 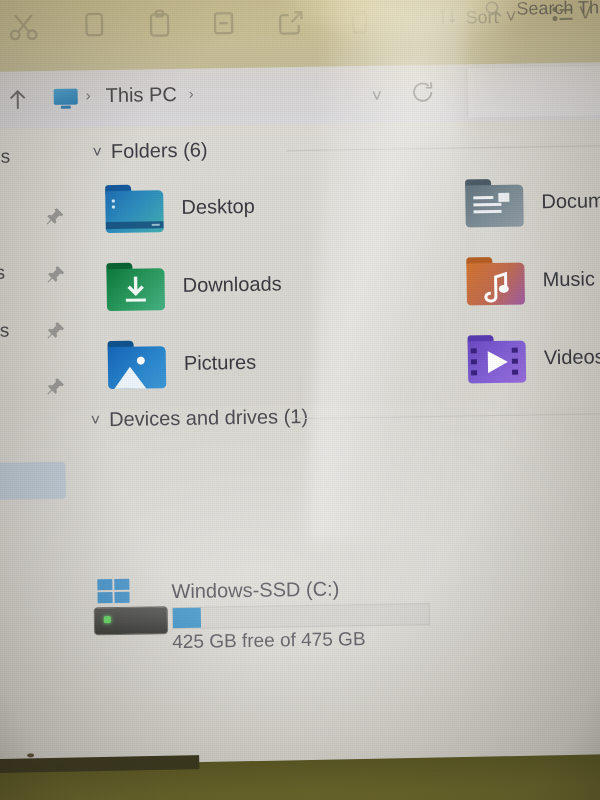 I want to click on pictures-folder-icon, so click(x=138, y=365).